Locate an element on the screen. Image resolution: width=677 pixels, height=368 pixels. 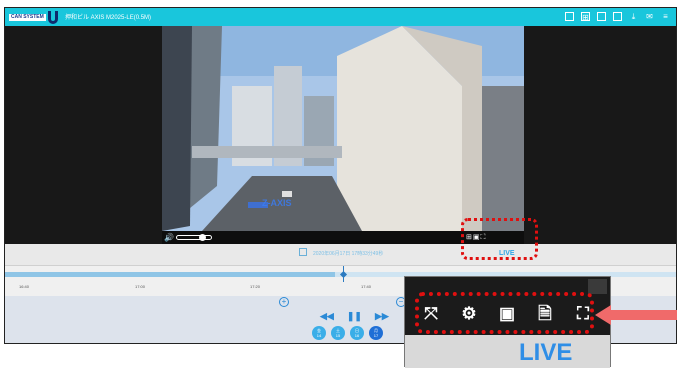
volume-icon: 🔊 is located at coordinates (169, 237).